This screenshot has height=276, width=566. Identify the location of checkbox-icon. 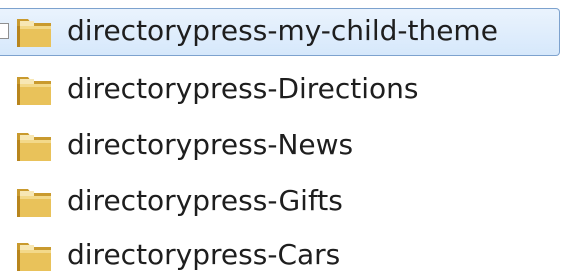
(4, 31).